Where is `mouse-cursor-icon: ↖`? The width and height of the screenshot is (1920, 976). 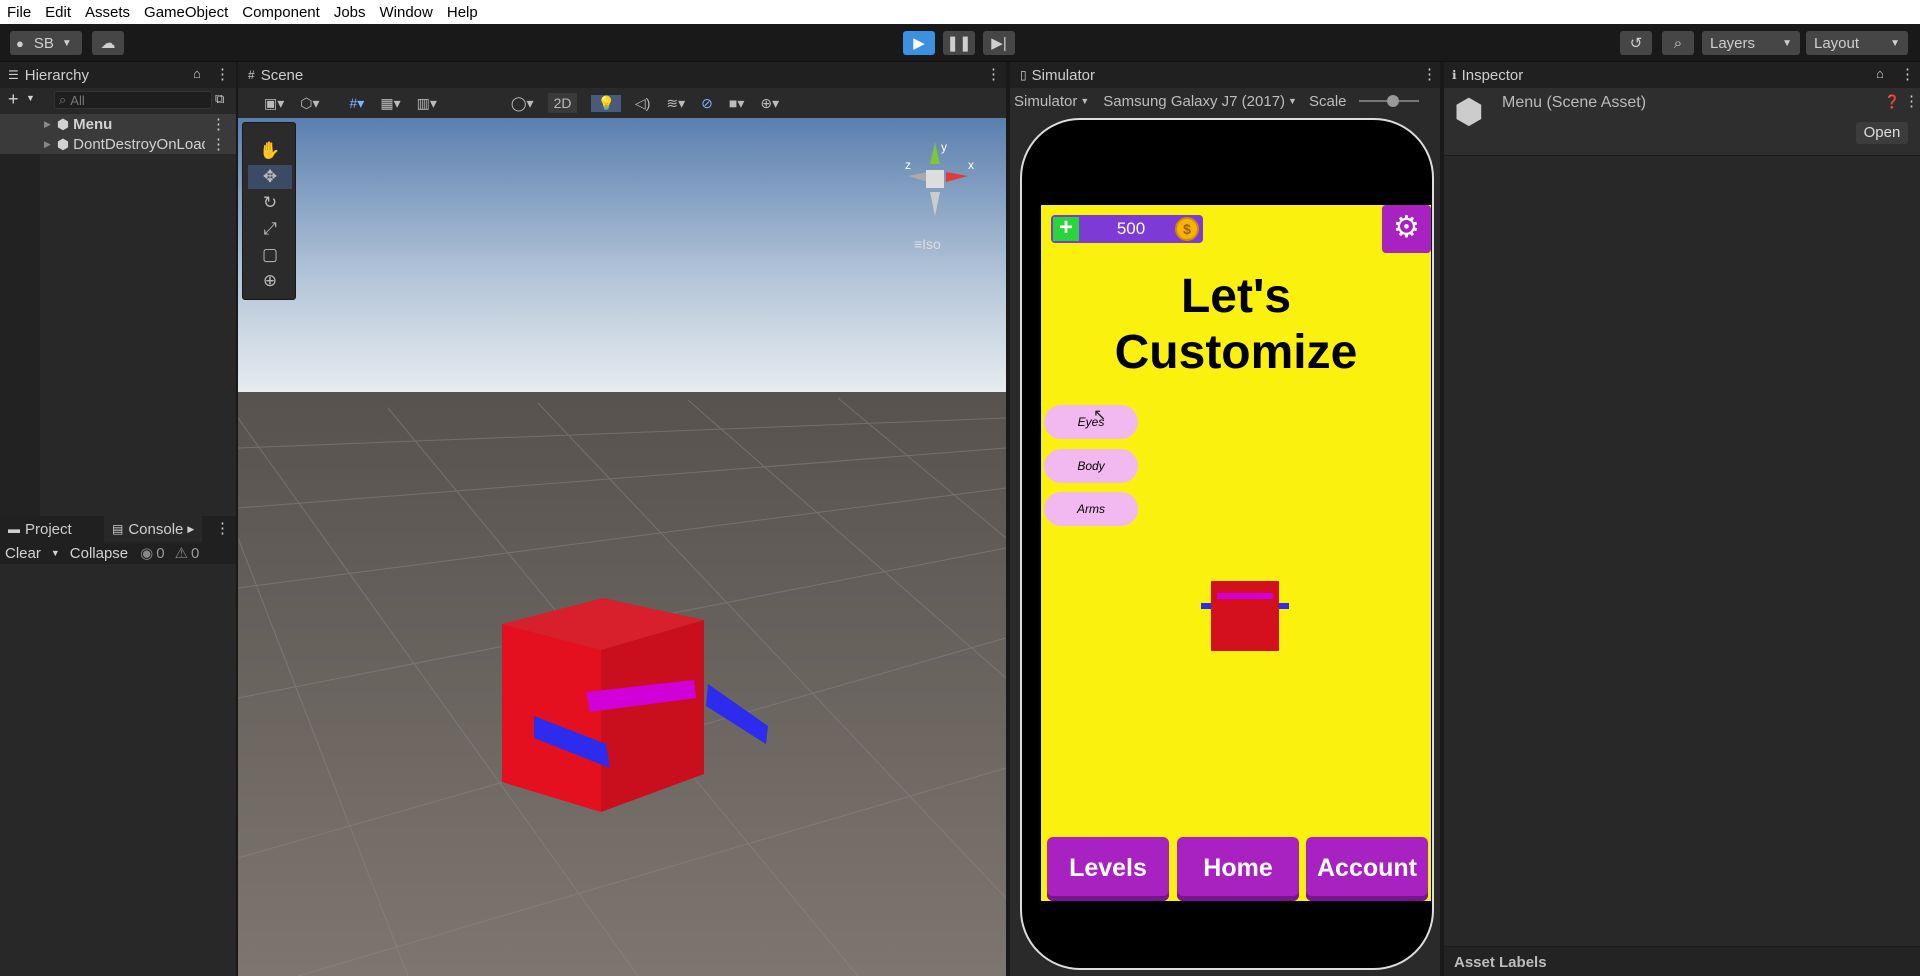
mouse-cursor-icon: ↖ is located at coordinates (1100, 415).